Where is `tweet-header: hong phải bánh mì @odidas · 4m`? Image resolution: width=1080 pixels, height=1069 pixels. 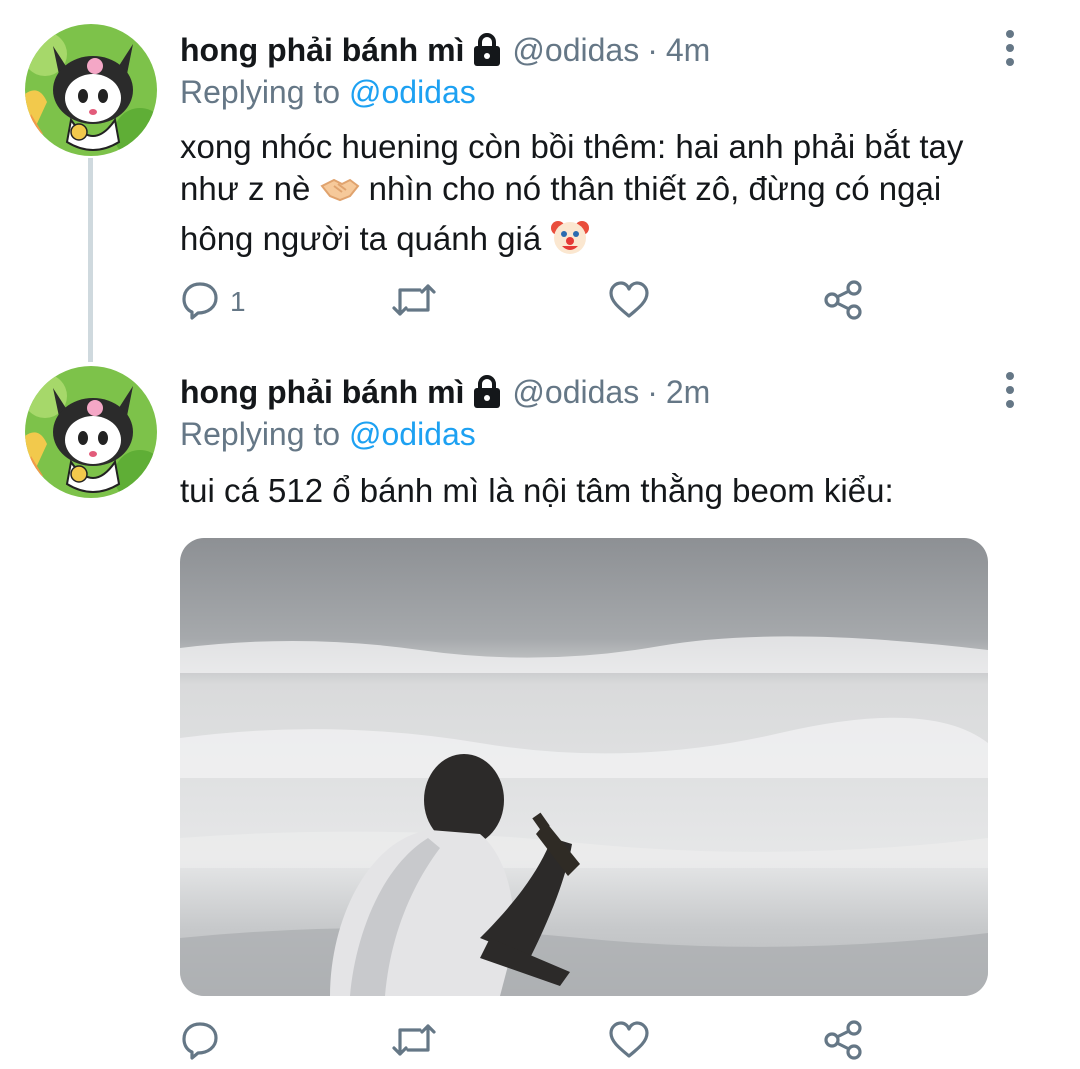 tweet-header: hong phải bánh mì @odidas · 4m is located at coordinates (445, 50).